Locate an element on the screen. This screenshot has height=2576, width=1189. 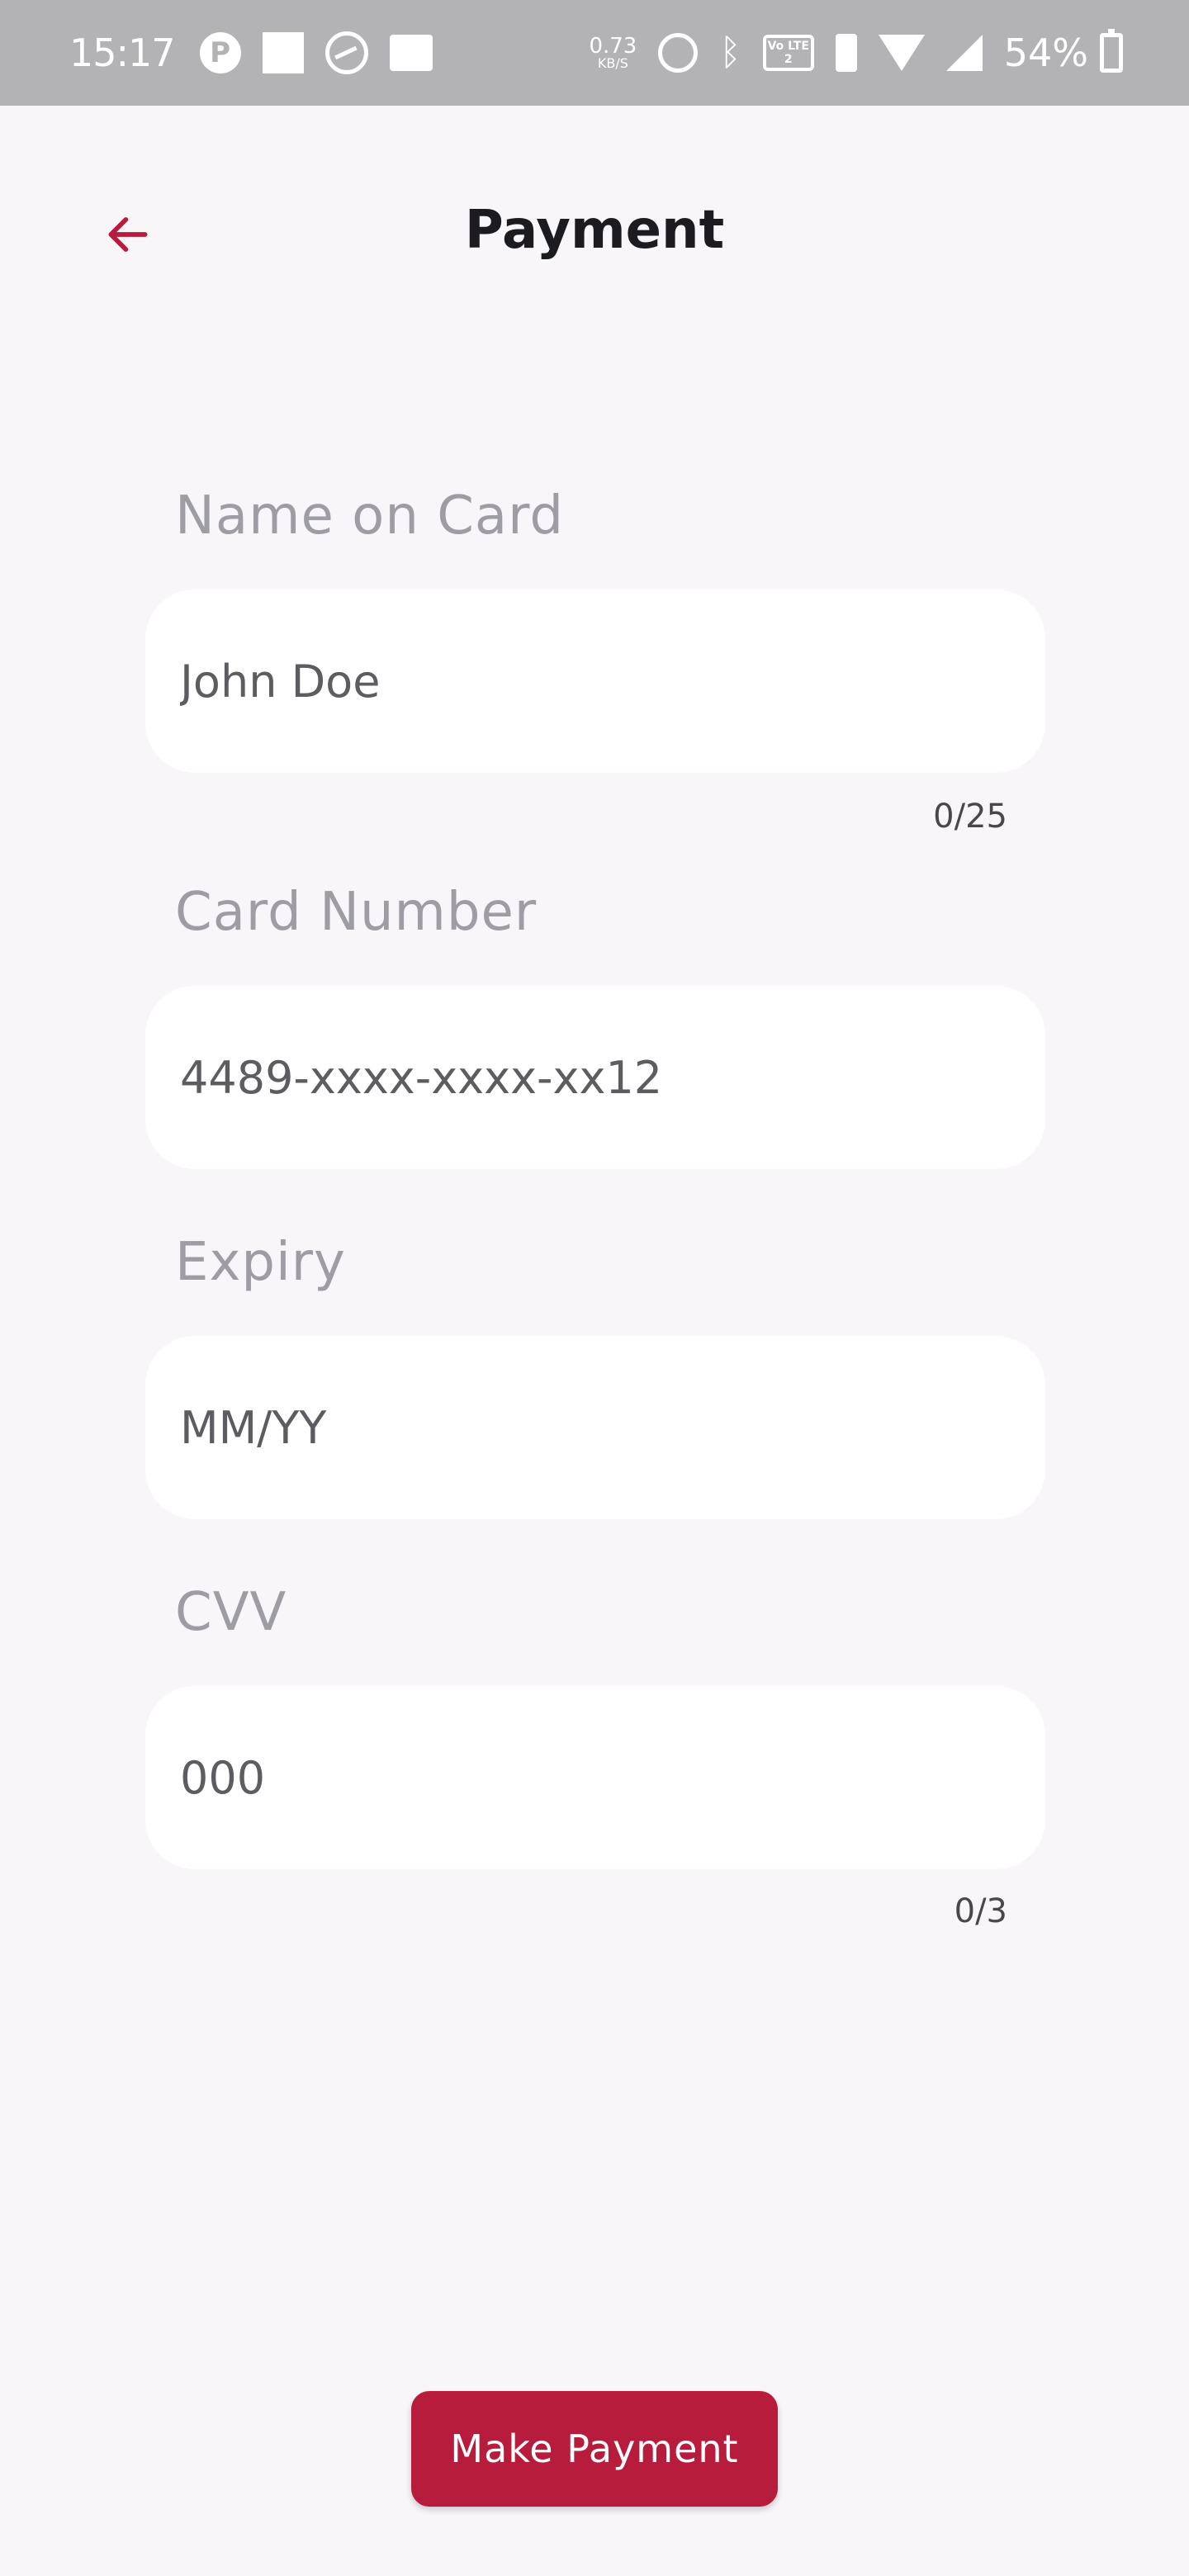
signal-icon is located at coordinates (964, 53).